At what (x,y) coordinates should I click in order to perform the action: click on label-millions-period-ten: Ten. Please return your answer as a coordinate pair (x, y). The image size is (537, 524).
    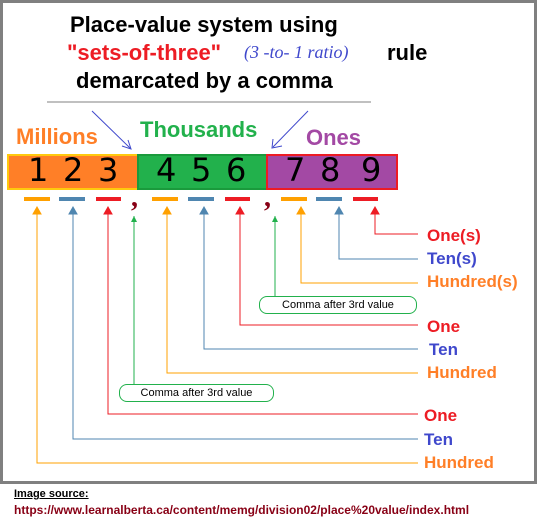
    Looking at the image, I should click on (438, 439).